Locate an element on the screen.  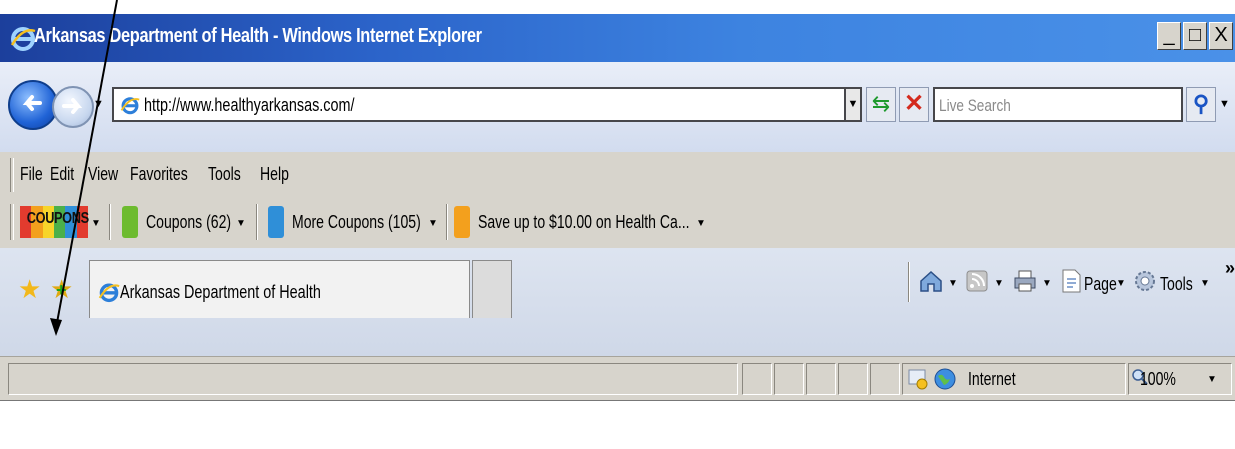
more-coupons-button: More Coupons (105) is located at coordinates (356, 222).